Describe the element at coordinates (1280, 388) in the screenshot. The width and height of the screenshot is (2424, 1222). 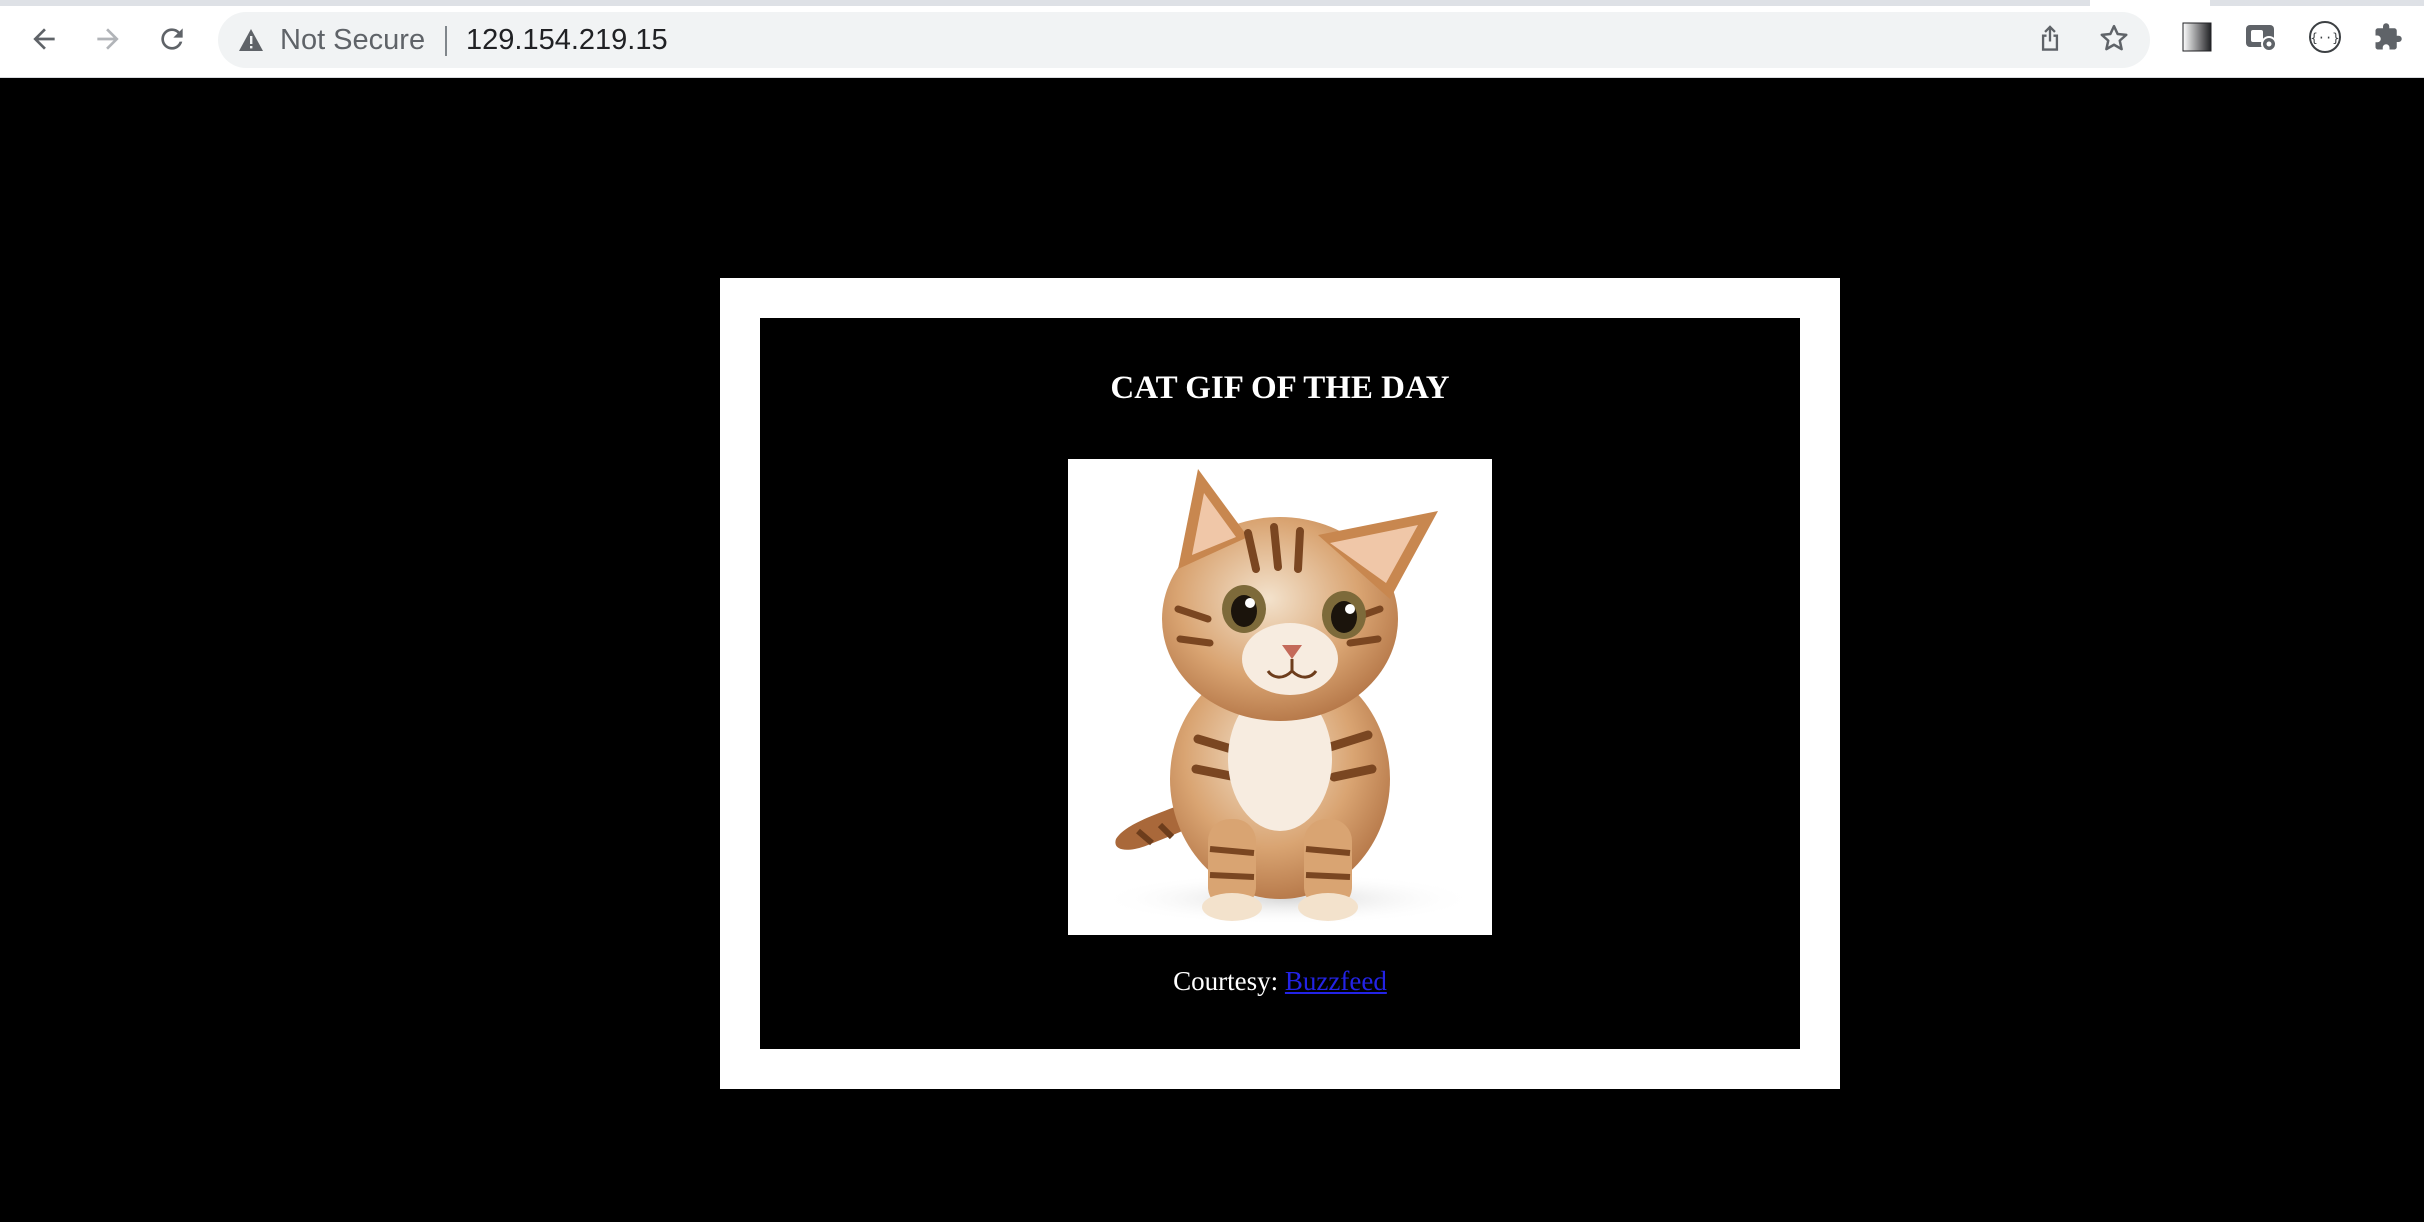
I see `page-title: CAT GIF OF THE DAY` at that location.